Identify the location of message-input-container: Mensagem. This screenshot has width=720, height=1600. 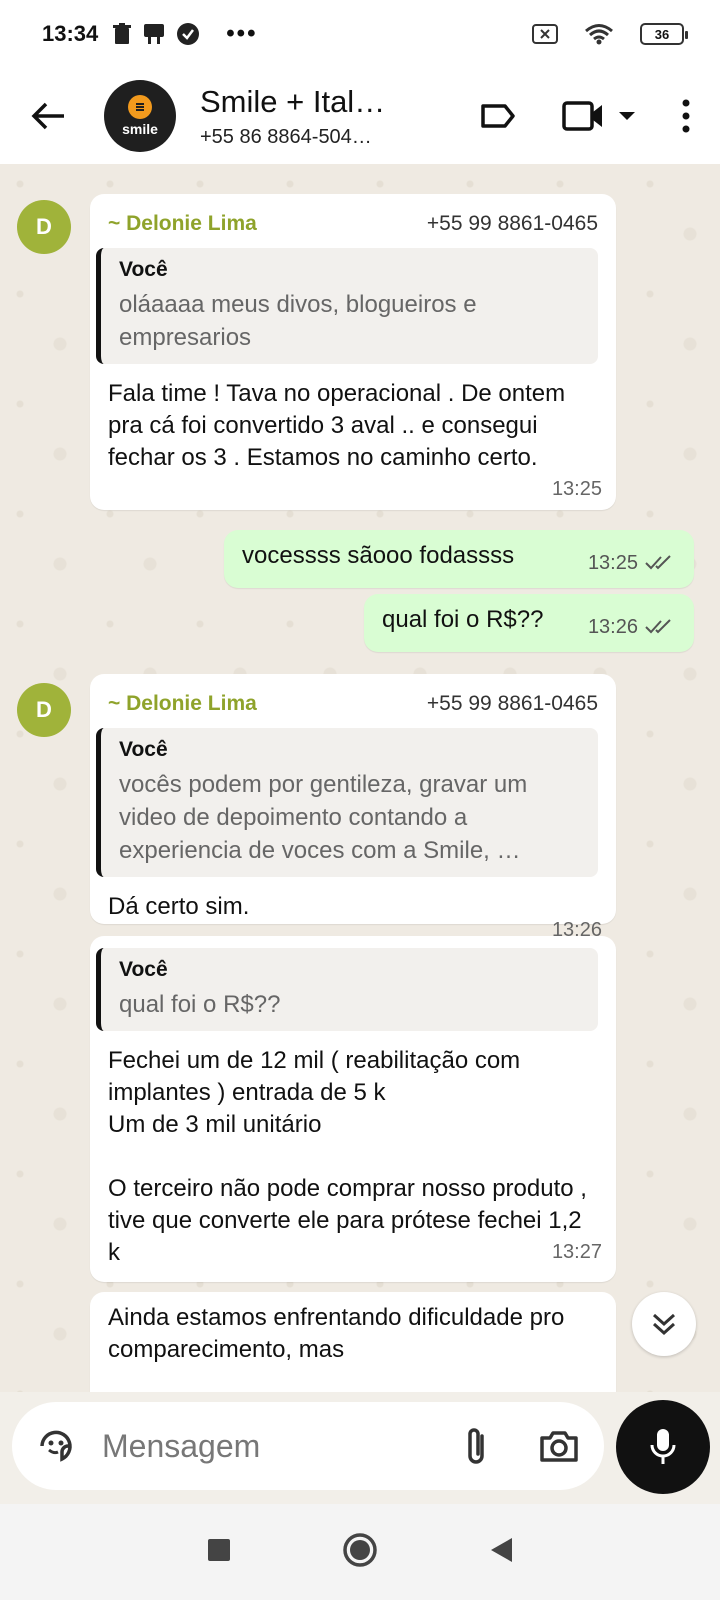
(308, 1446).